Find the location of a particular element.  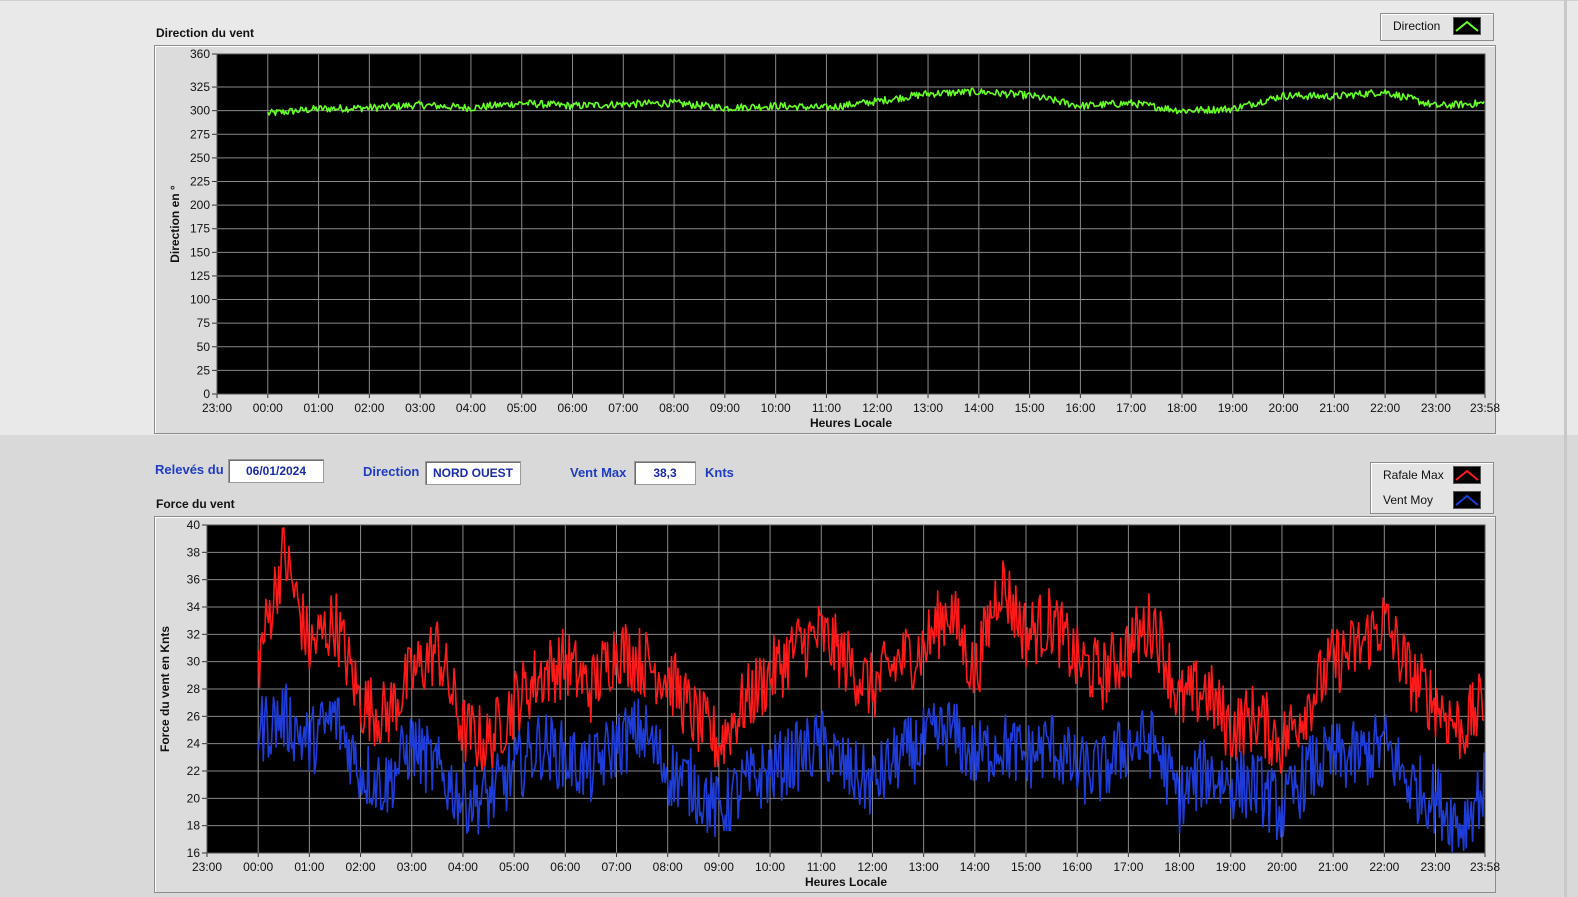

legend-item-vent-moy: Vent Moy is located at coordinates (1432, 500).